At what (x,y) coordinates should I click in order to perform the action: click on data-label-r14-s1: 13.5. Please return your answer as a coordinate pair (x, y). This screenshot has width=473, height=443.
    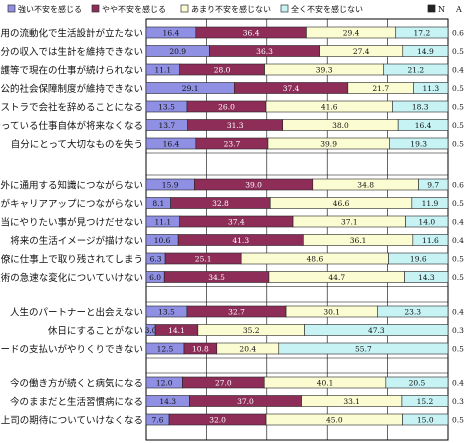
    Looking at the image, I should click on (166, 312).